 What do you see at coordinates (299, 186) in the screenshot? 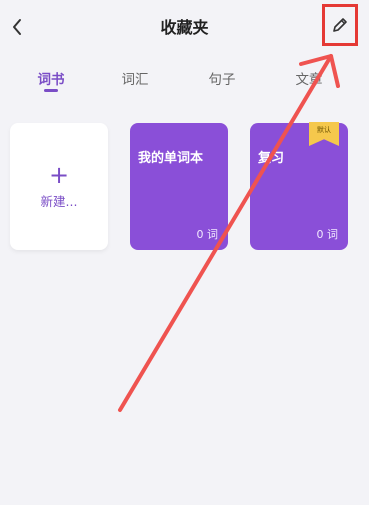
I see `wordbook-card: 默认 复习 0 词` at bounding box center [299, 186].